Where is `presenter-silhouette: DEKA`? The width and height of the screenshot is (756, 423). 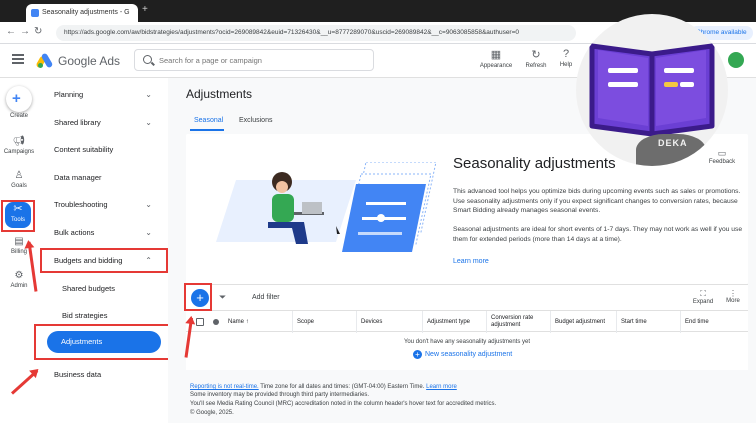 presenter-silhouette: DEKA is located at coordinates (671, 150).